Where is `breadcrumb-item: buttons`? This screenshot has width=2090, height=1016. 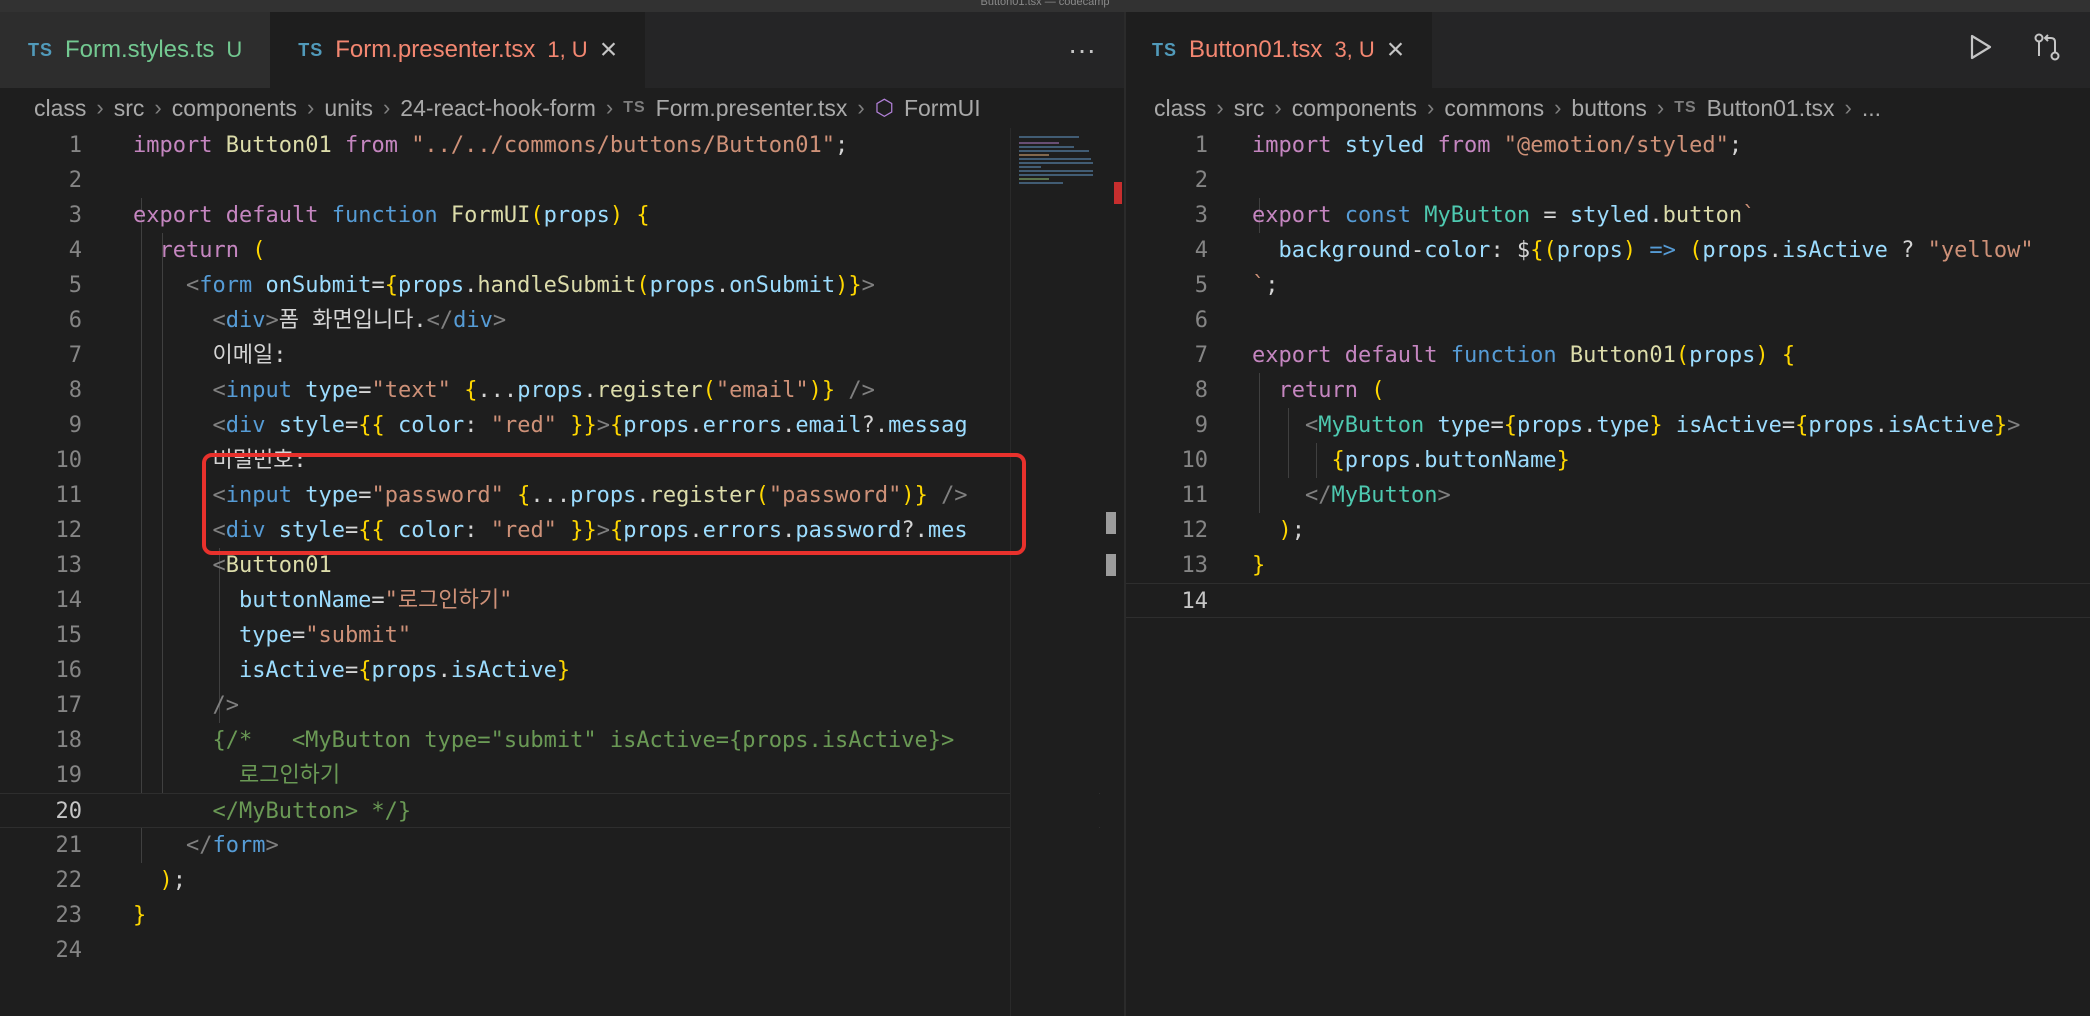
breadcrumb-item: buttons is located at coordinates (1608, 108).